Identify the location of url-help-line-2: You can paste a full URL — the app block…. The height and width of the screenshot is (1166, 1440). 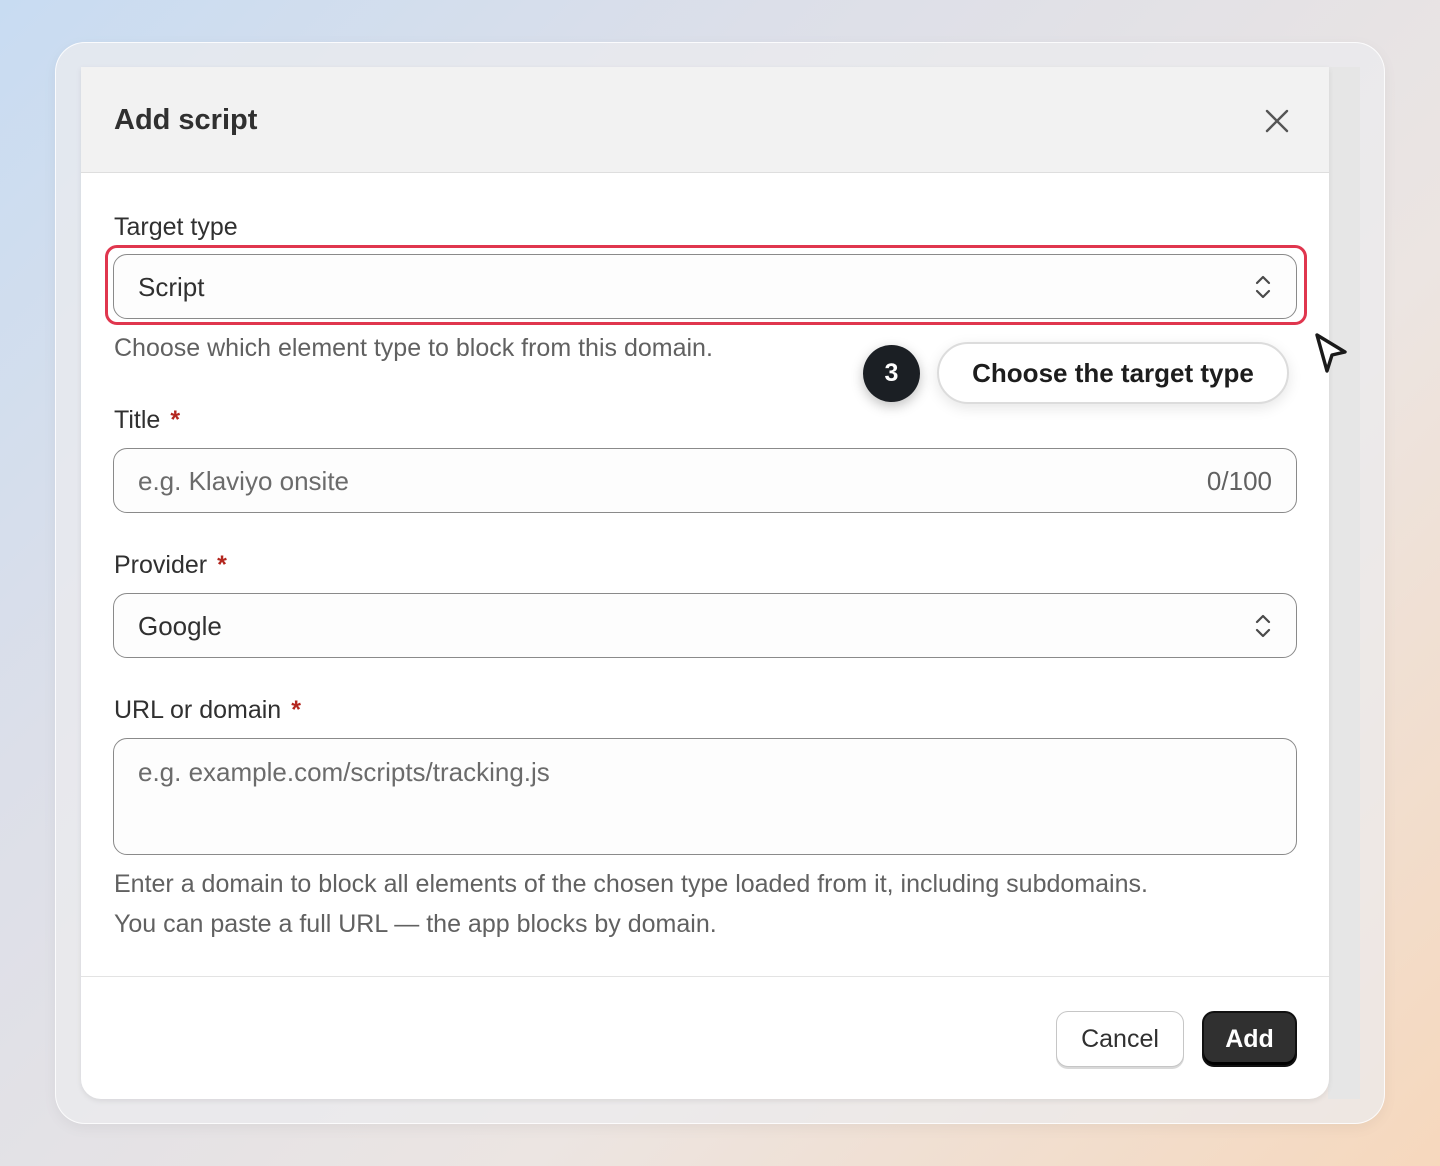
(415, 924).